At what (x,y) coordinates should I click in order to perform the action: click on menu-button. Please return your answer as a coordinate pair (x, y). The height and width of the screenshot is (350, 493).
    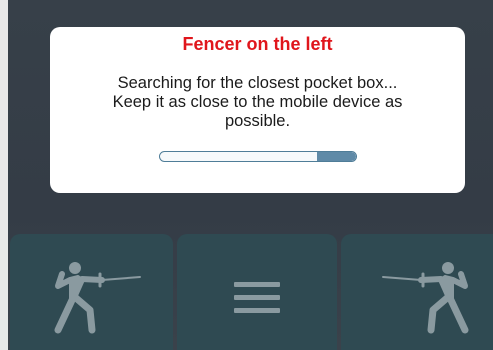
    Looking at the image, I should click on (257, 292).